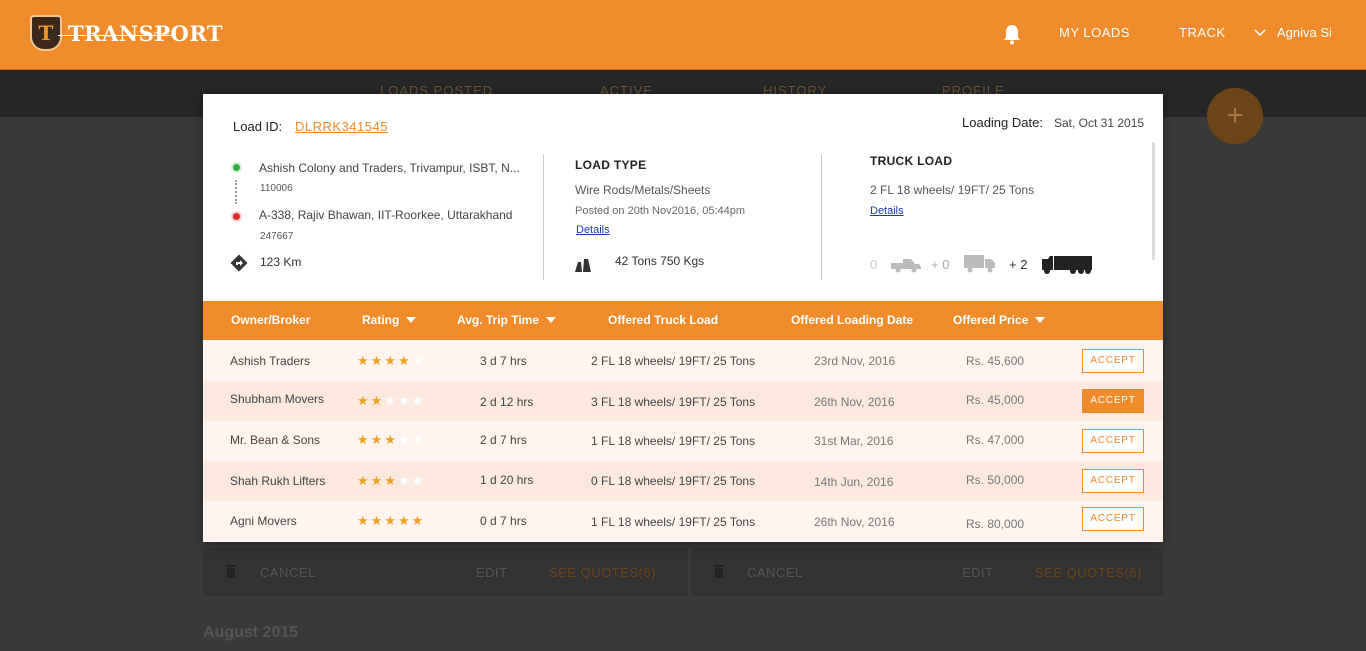  Describe the element at coordinates (887, 211) in the screenshot. I see `truck-load-details-link: Details` at that location.